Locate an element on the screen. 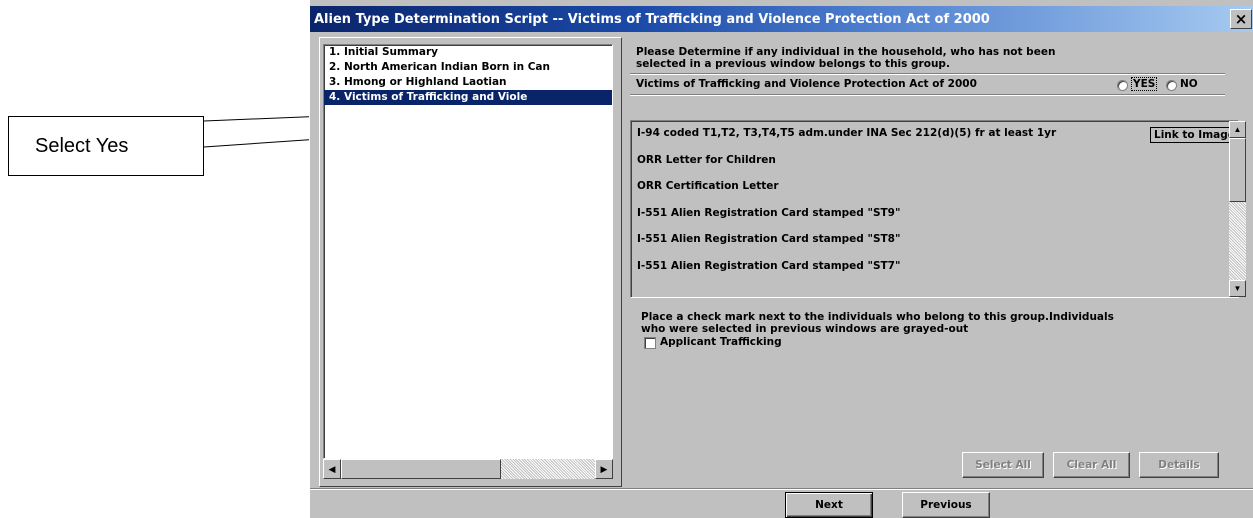 Image resolution: width=1253 pixels, height=518 pixels. step-label: Victims of Trafficking and Viole is located at coordinates (436, 97).